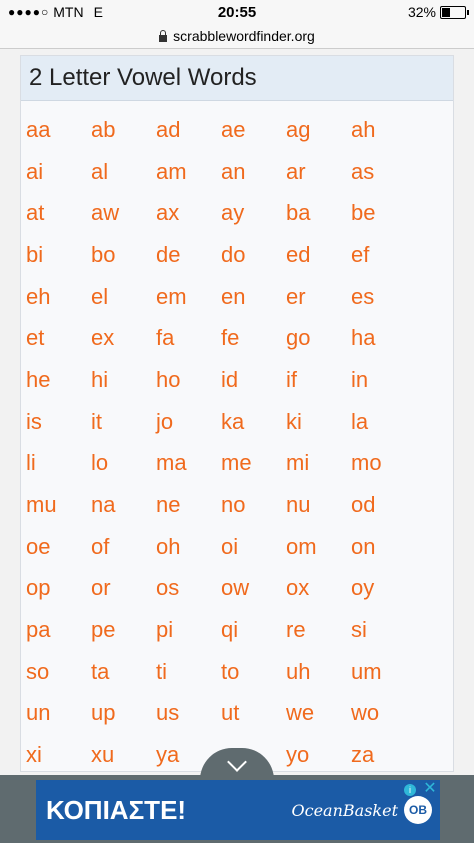 The width and height of the screenshot is (474, 843). Describe the element at coordinates (318, 714) in the screenshot. I see `word-link: we` at that location.